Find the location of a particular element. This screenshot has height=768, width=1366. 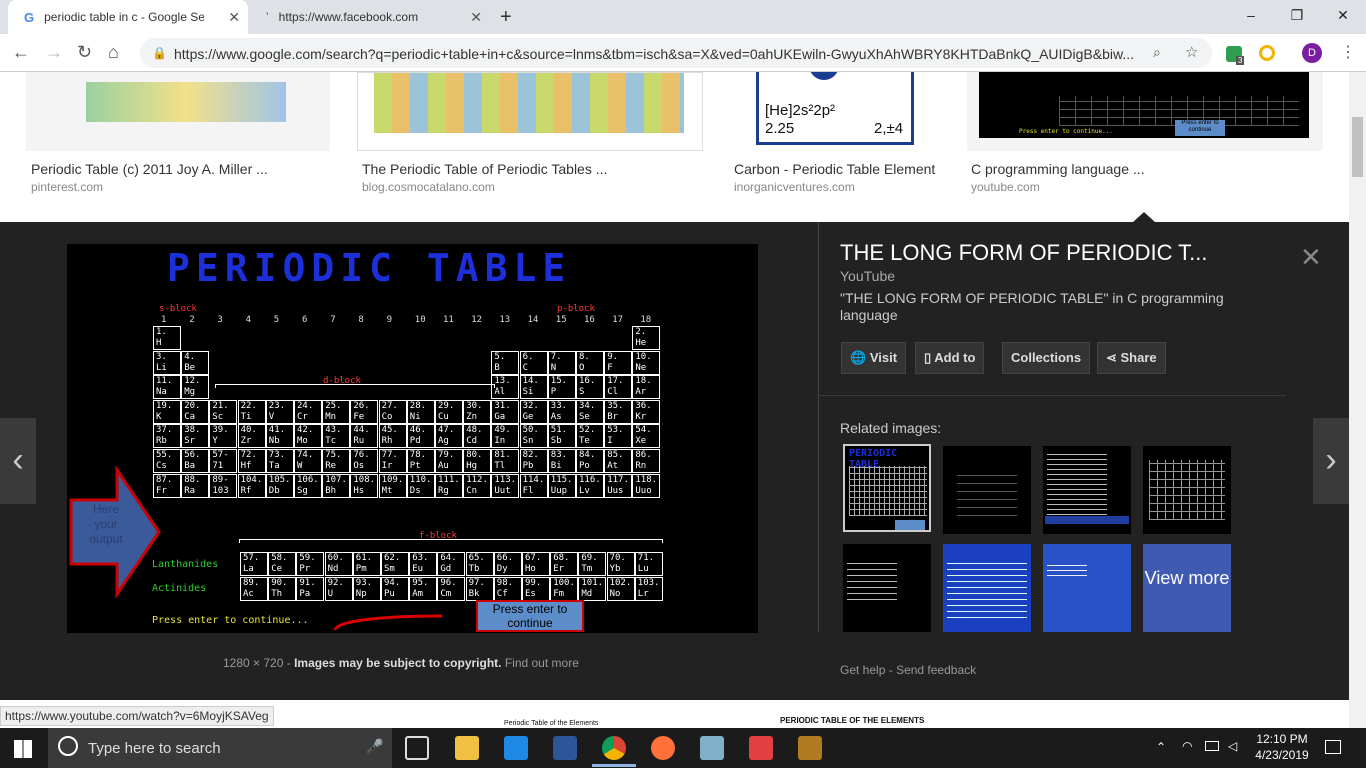

result-thumb-pinterest is located at coordinates (178, 111).